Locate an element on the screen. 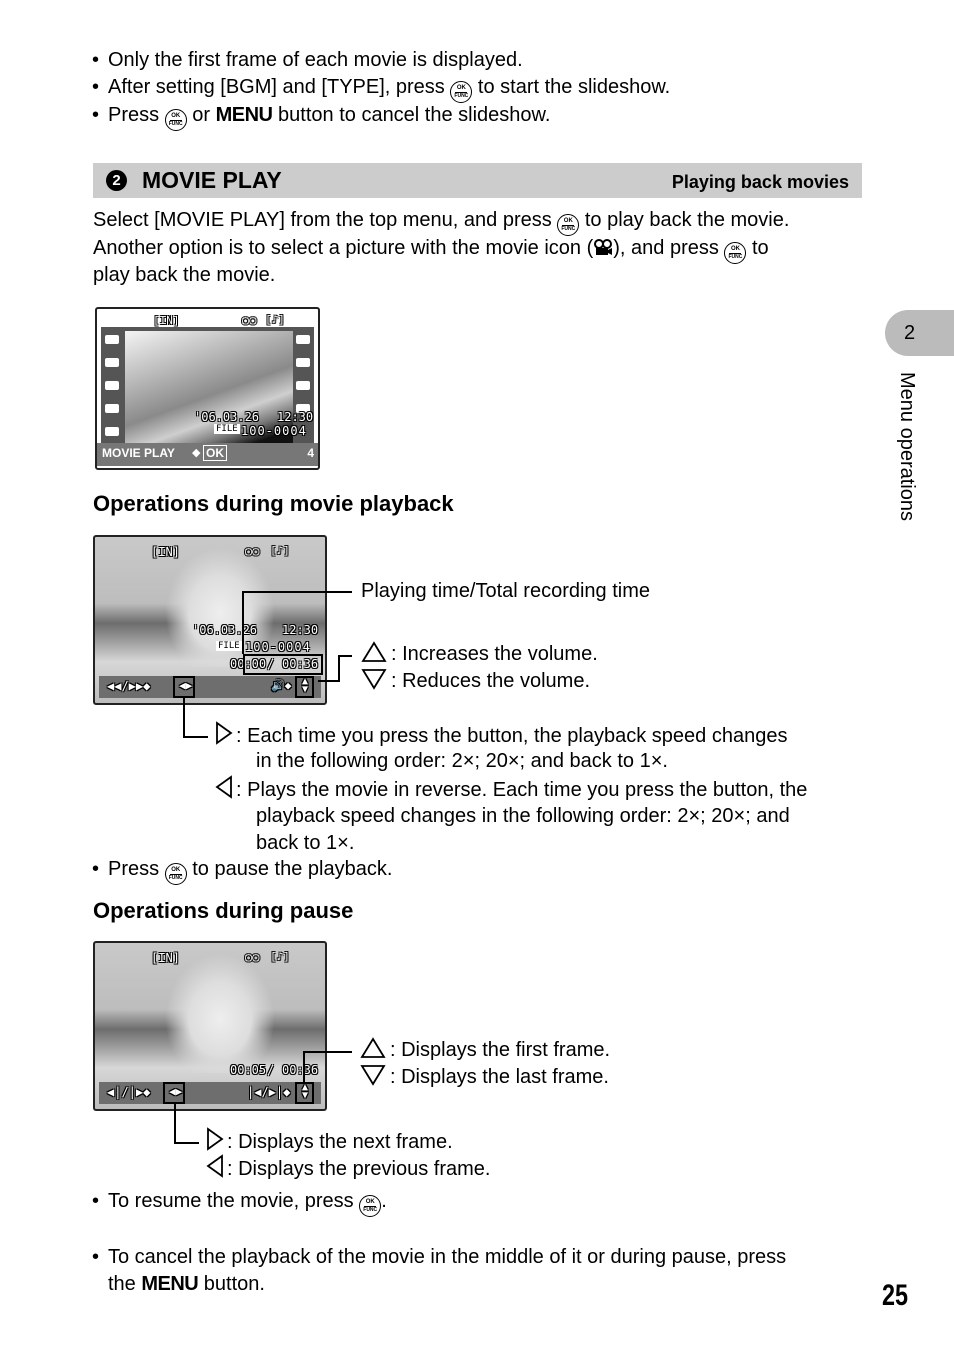 This screenshot has width=954, height=1357. chapter-tab: 2 is located at coordinates (919, 333).